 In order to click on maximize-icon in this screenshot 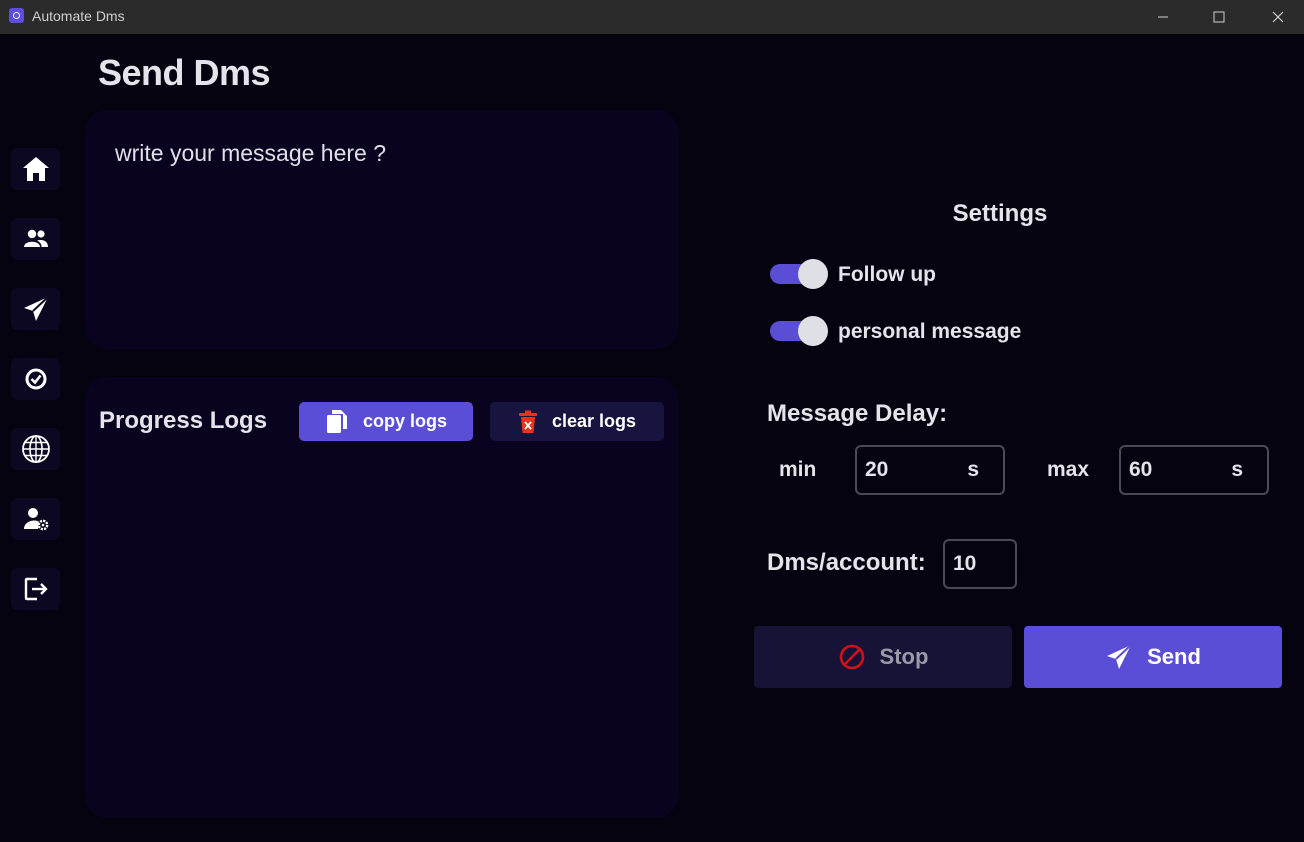, I will do `click(1219, 17)`.